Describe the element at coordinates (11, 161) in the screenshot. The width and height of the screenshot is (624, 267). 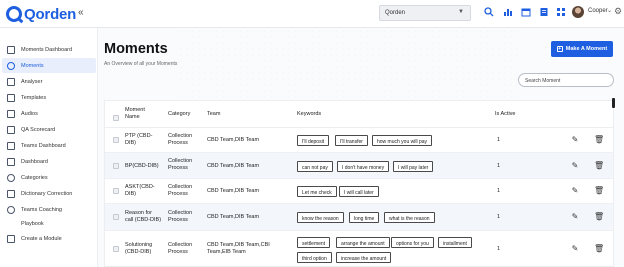
I see `dashboard-icon` at that location.